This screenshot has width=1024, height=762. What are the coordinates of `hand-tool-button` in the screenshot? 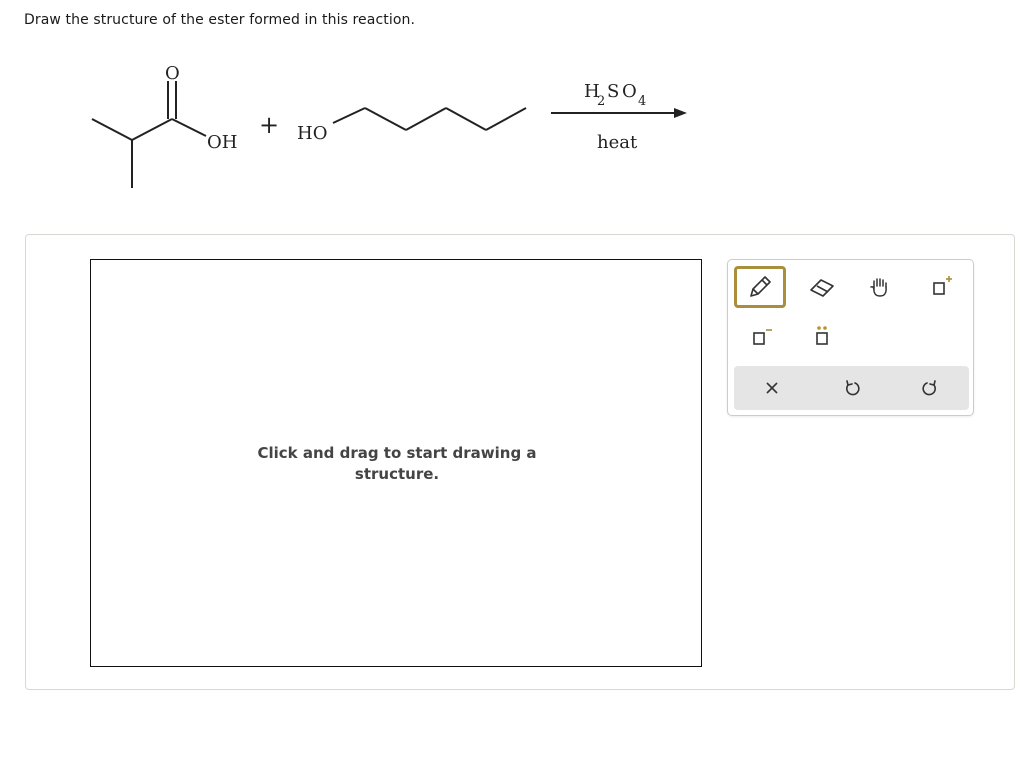 It's located at (880, 287).